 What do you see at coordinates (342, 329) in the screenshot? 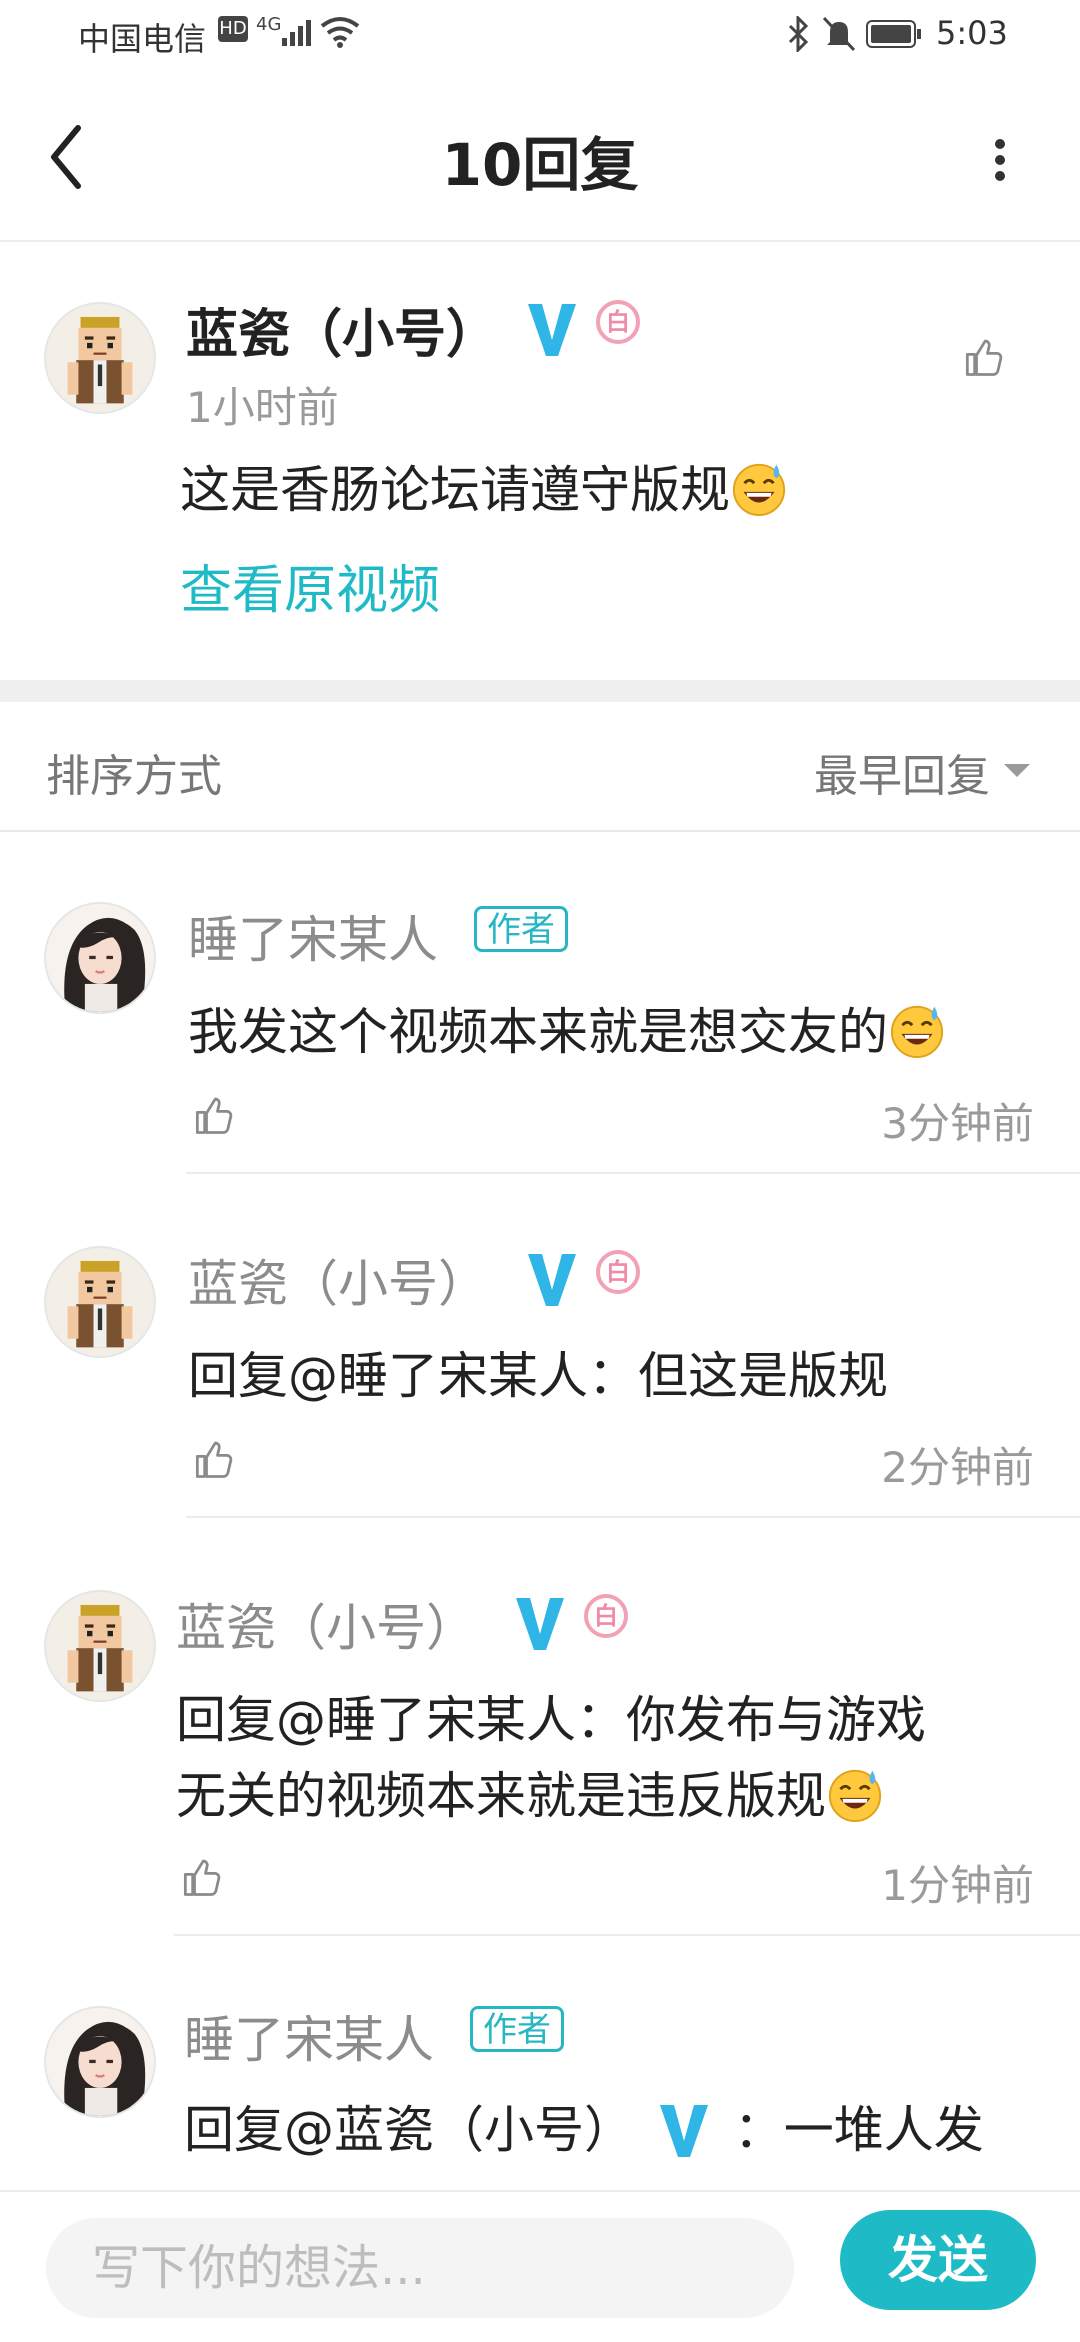
I see `post-author-name: 蓝瓷（小号）` at bounding box center [342, 329].